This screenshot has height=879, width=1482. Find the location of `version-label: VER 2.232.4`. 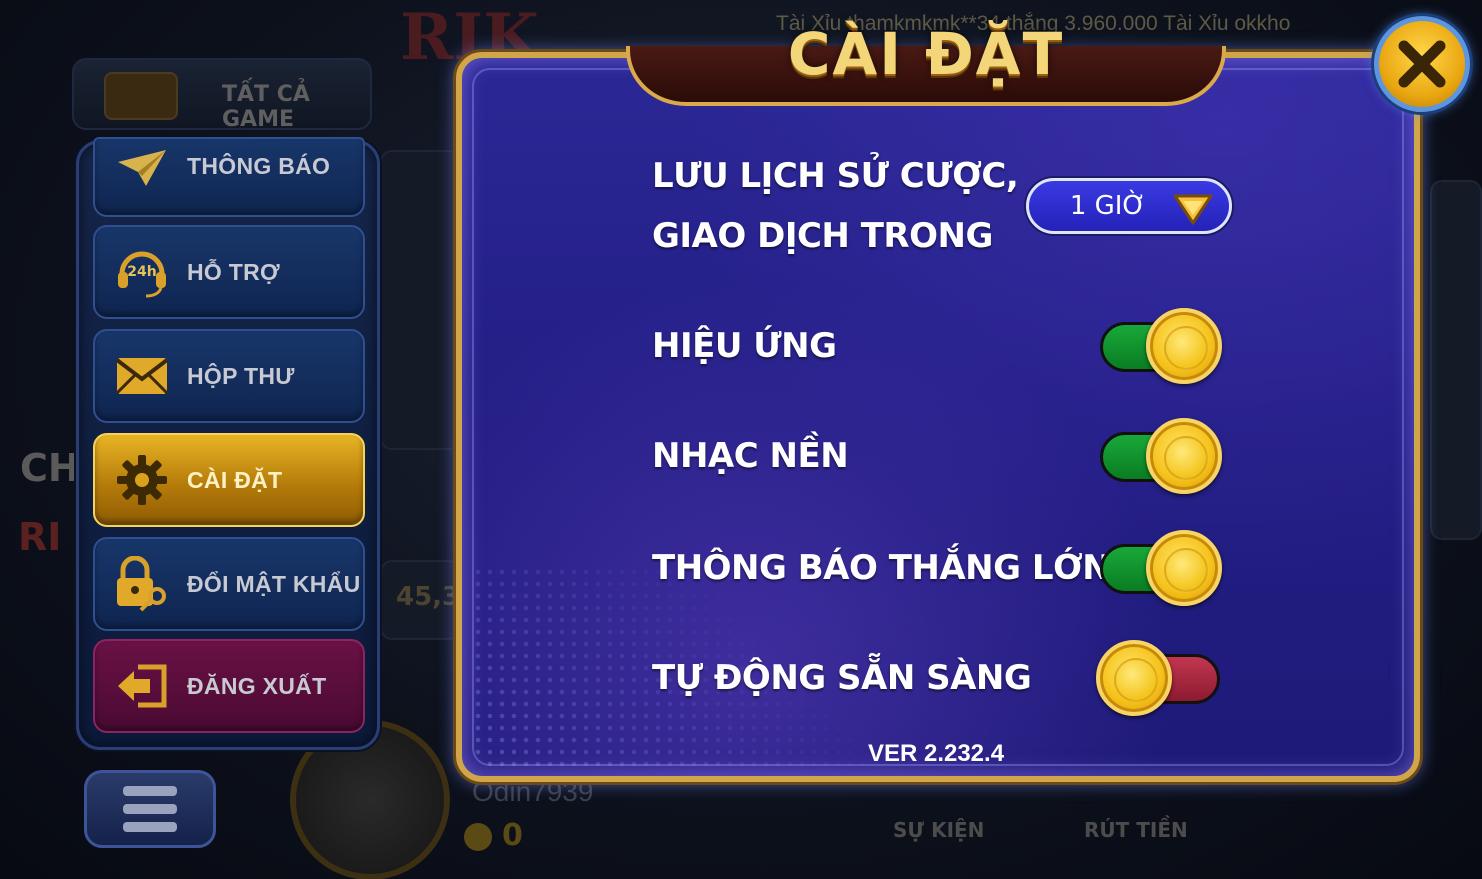

version-label: VER 2.232.4 is located at coordinates (936, 753).